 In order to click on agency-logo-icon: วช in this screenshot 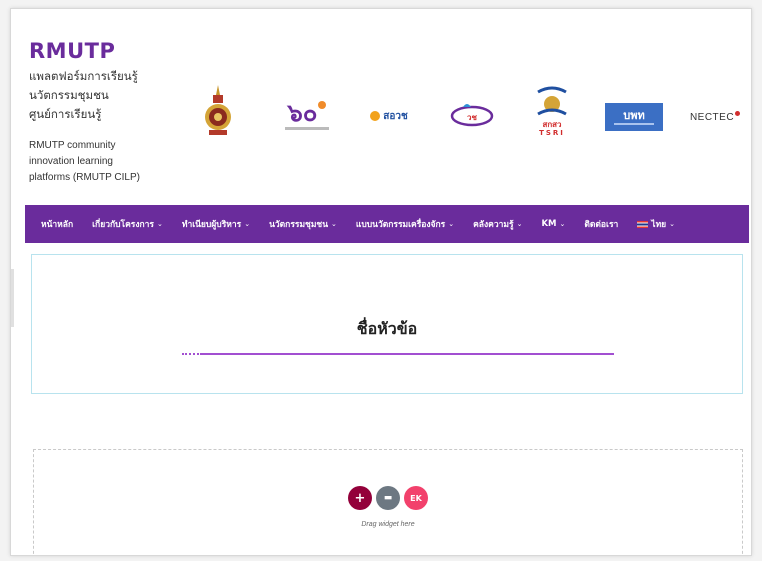, I will do `click(472, 116)`.